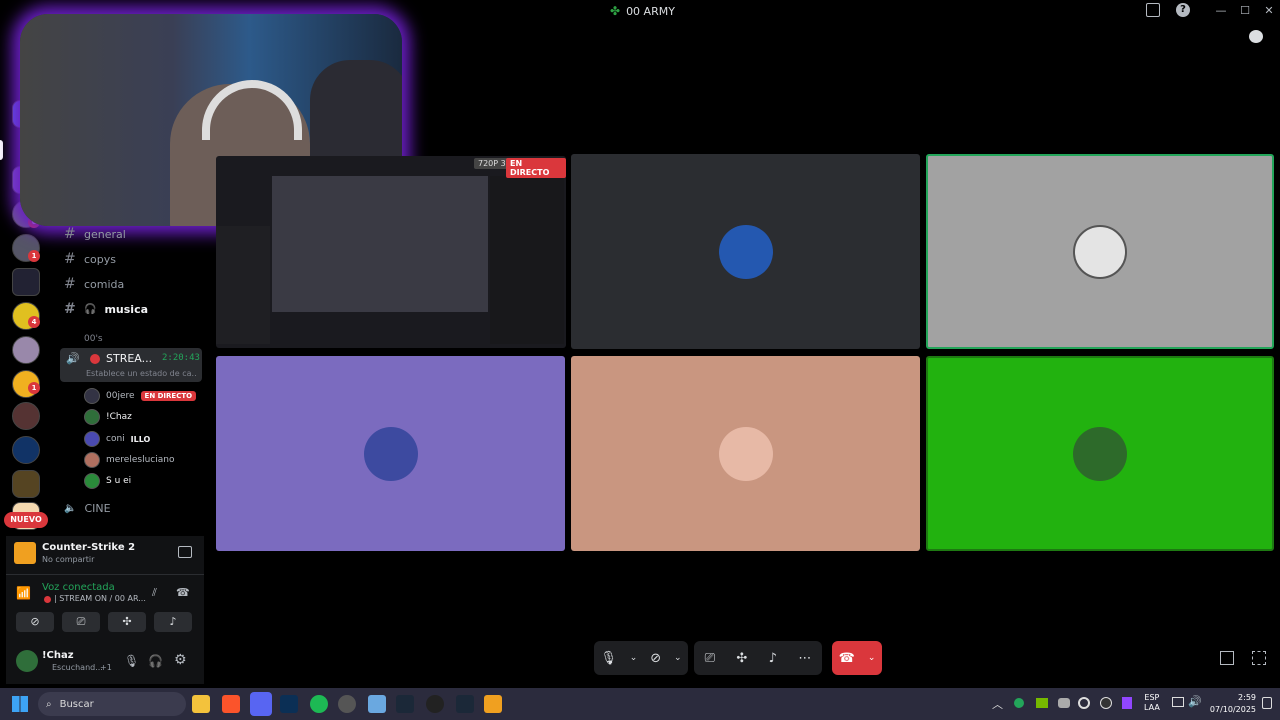  I want to click on activities-icon: ✣, so click(741, 658).